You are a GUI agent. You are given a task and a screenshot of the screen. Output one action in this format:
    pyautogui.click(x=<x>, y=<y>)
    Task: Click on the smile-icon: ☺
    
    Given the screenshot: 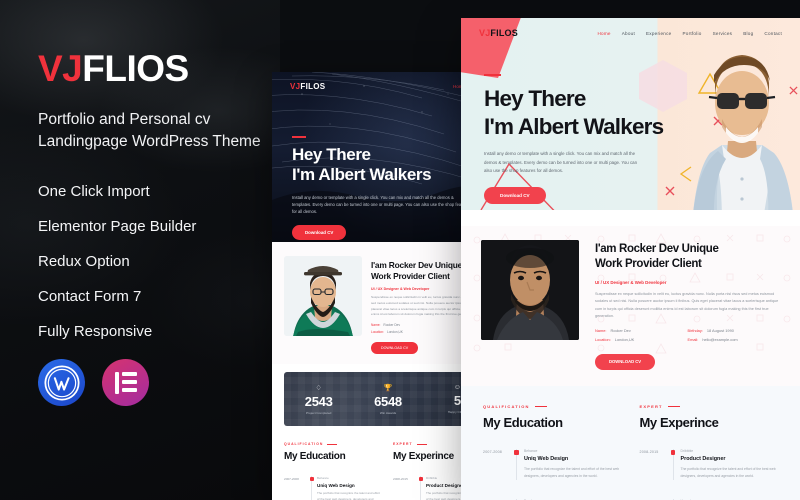 What is the action you would take?
    pyautogui.click(x=457, y=388)
    